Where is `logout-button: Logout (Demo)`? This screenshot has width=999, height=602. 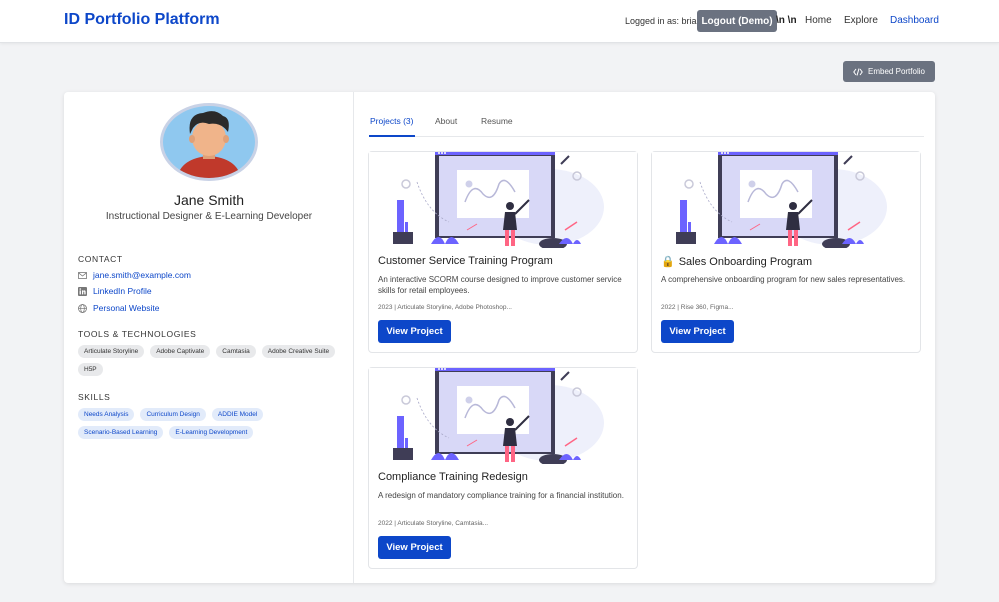
logout-button: Logout (Demo) is located at coordinates (737, 21).